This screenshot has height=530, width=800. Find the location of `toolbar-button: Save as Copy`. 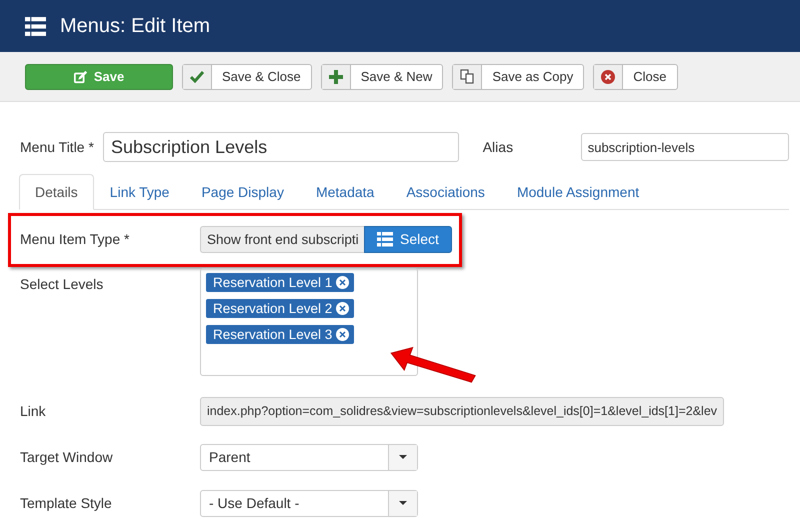

toolbar-button: Save as Copy is located at coordinates (518, 77).